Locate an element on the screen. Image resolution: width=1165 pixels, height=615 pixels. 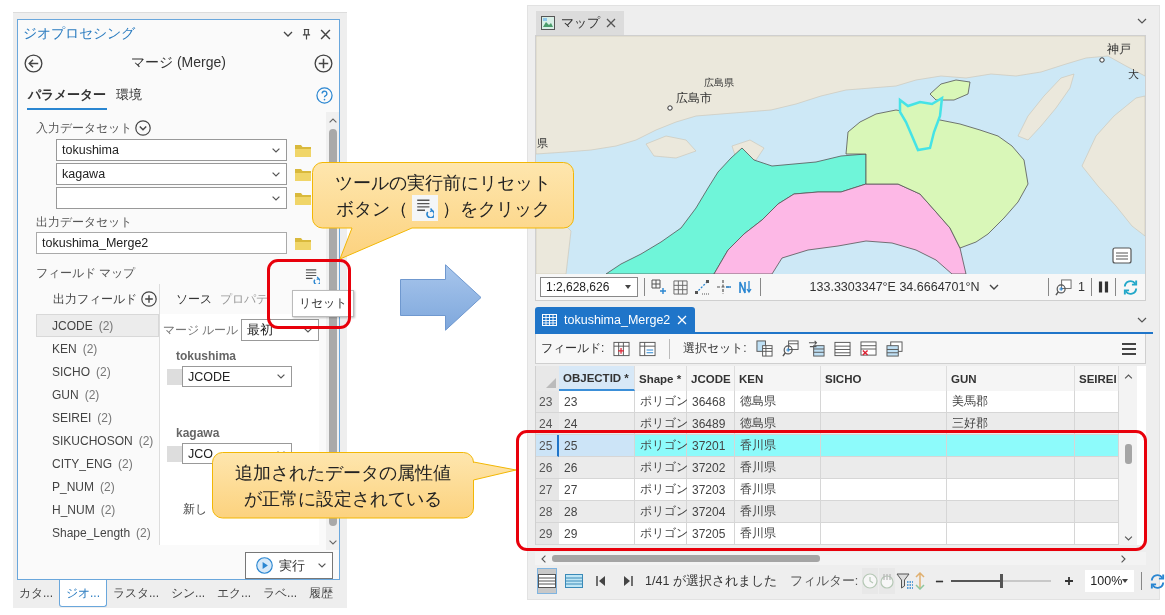
dataset-dropdown: kagawa is located at coordinates (171, 174).